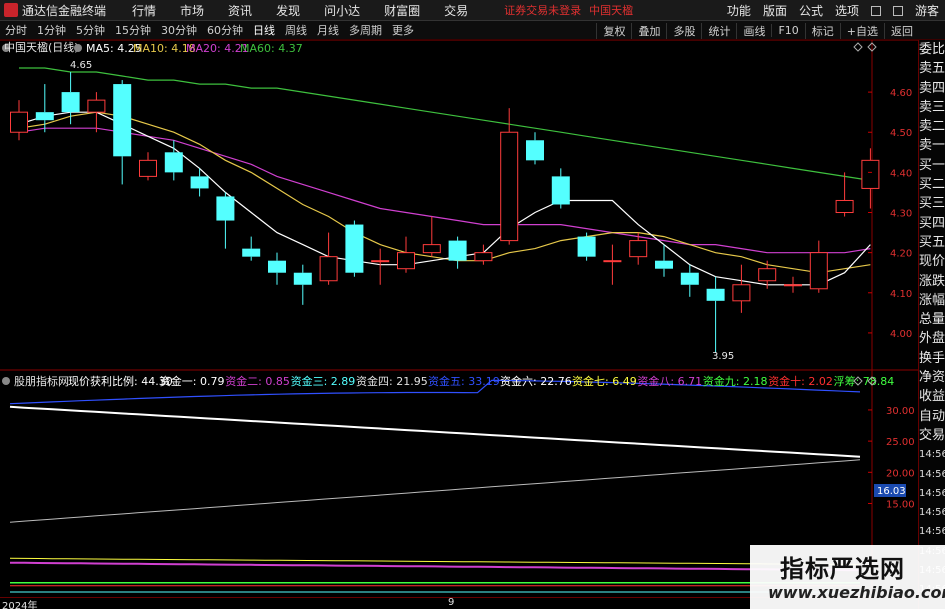 This screenshot has width=945, height=609. I want to click on login-status: 证券交易未登录, so click(542, 10).